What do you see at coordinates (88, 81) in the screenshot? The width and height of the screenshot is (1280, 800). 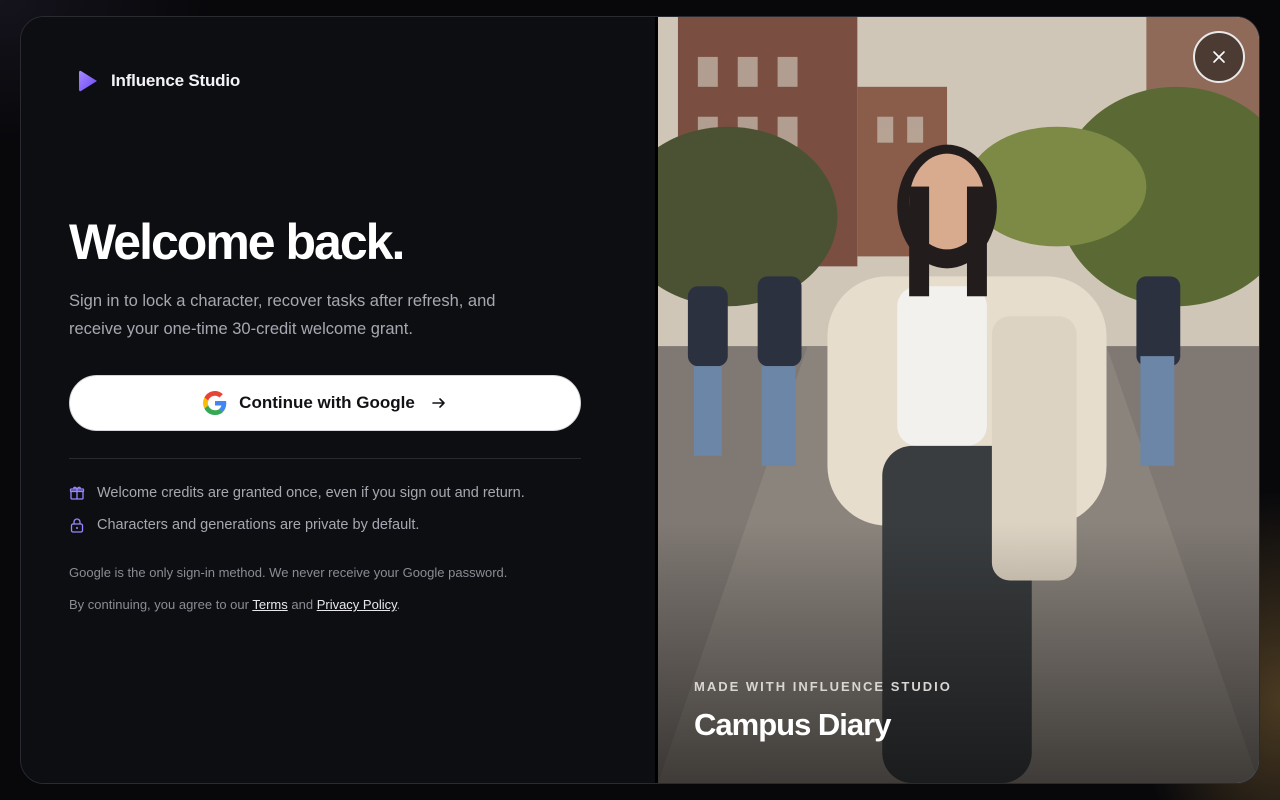 I see `play-logo-icon` at bounding box center [88, 81].